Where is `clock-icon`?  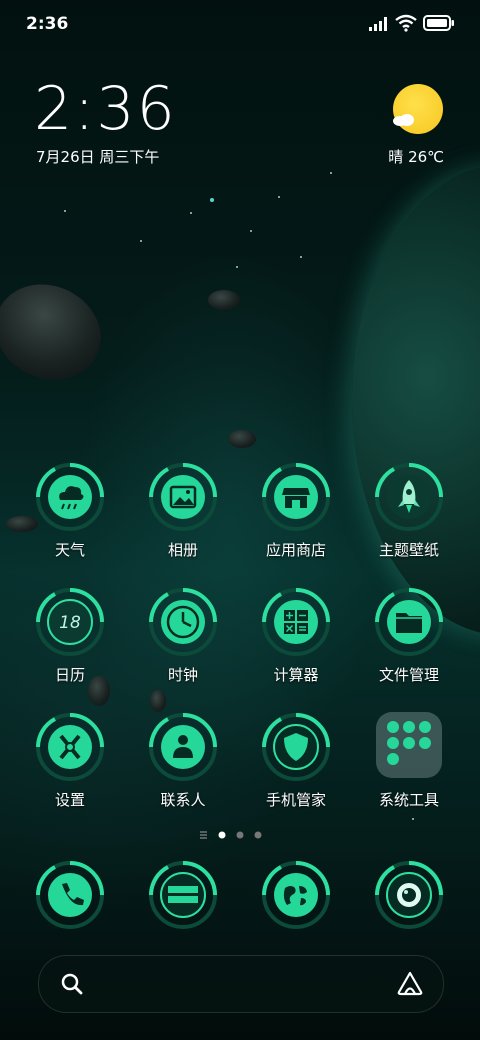
clock-icon is located at coordinates (183, 622).